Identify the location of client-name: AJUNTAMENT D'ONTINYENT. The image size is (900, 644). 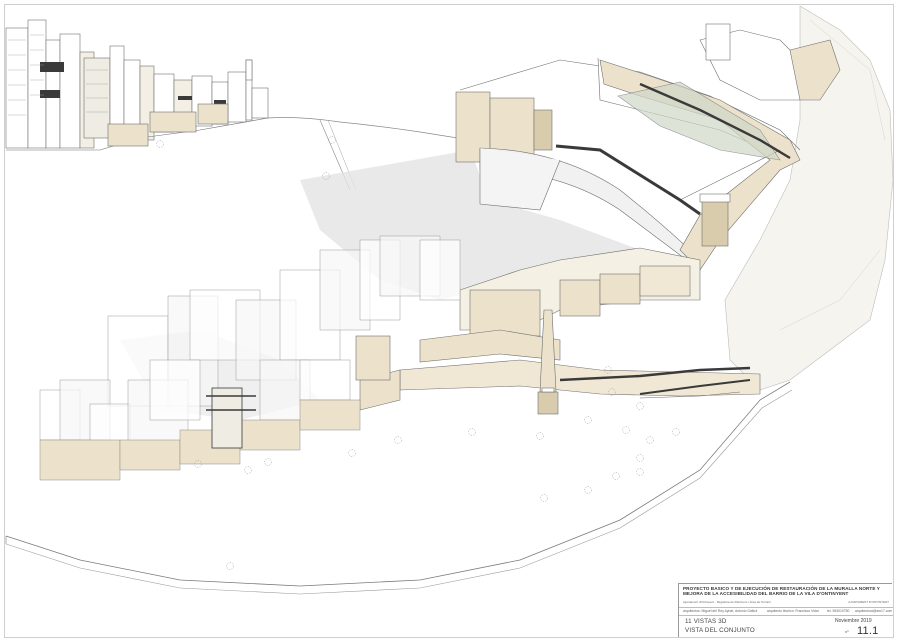
(868, 602).